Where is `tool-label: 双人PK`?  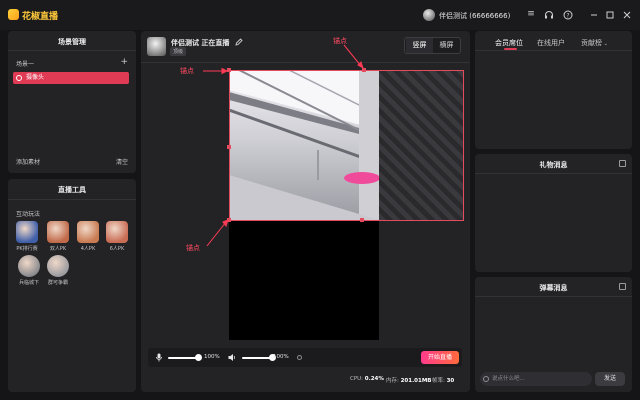 tool-label: 双人PK is located at coordinates (58, 249).